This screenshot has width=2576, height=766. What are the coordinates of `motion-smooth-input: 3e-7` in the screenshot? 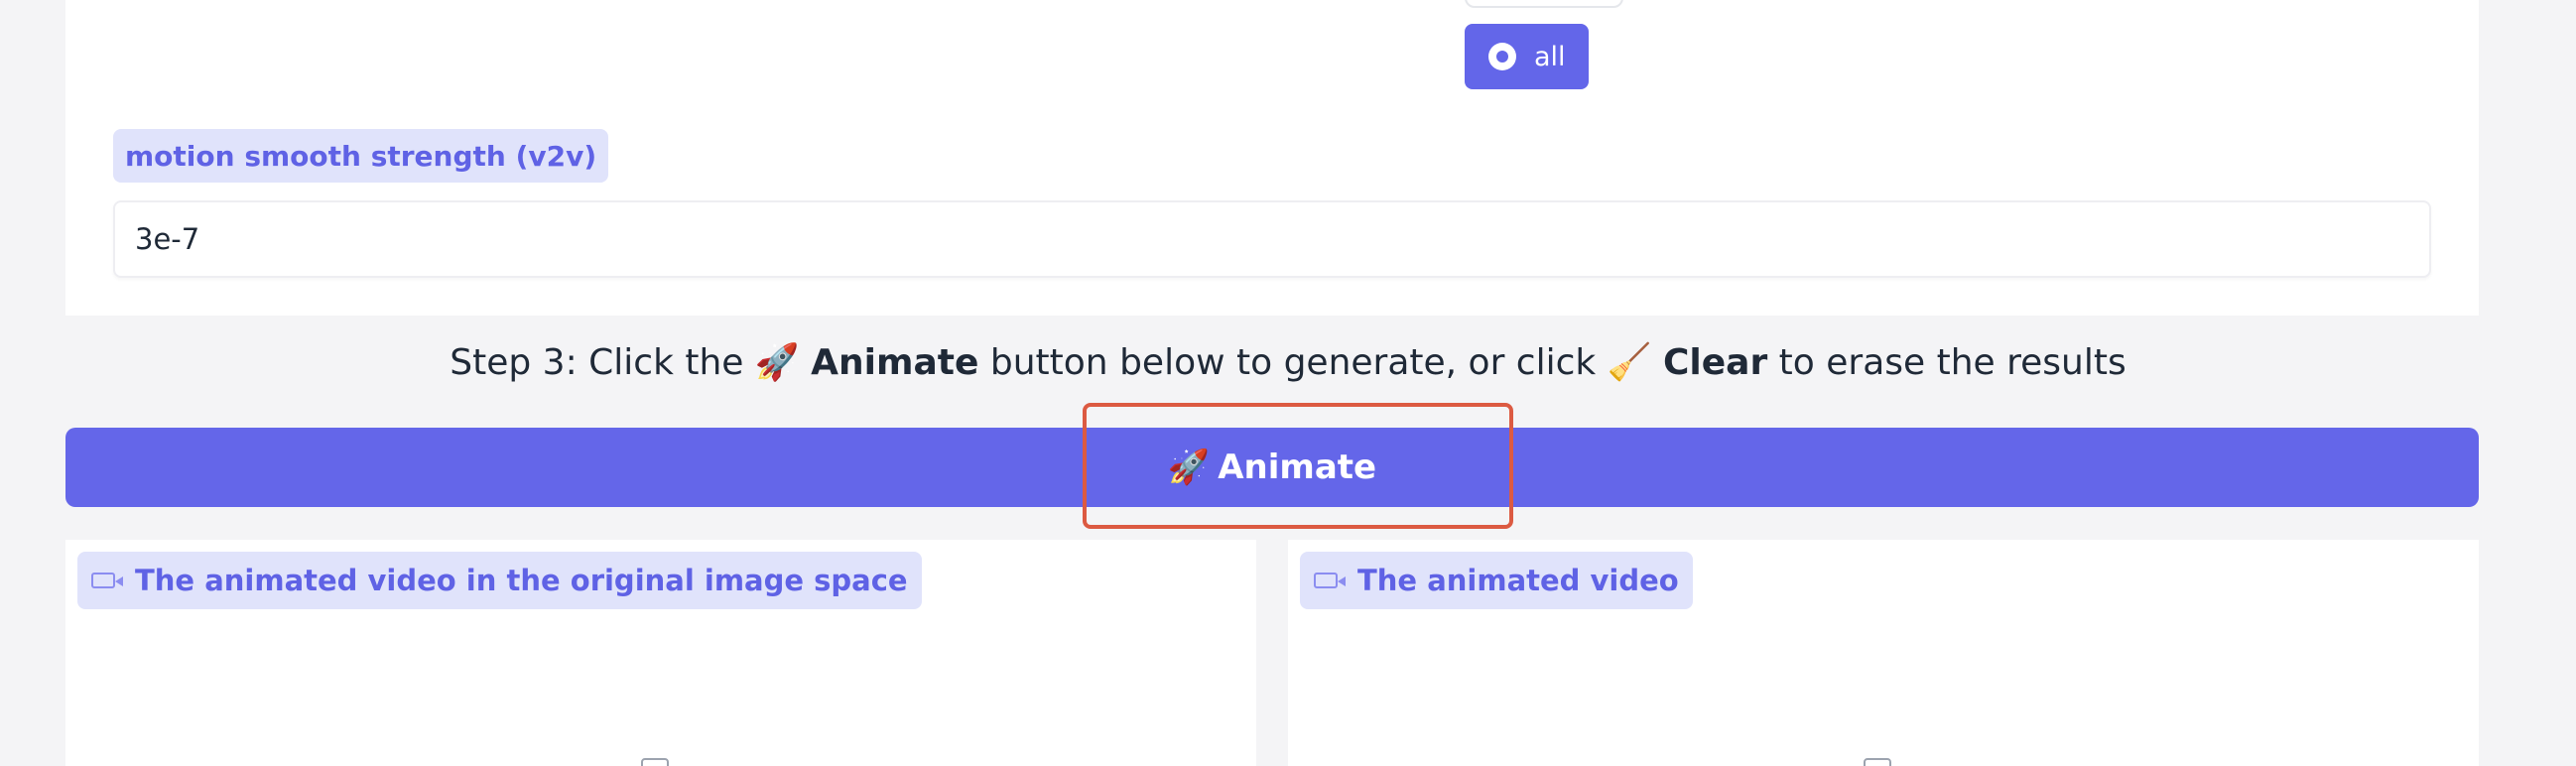 It's located at (1272, 239).